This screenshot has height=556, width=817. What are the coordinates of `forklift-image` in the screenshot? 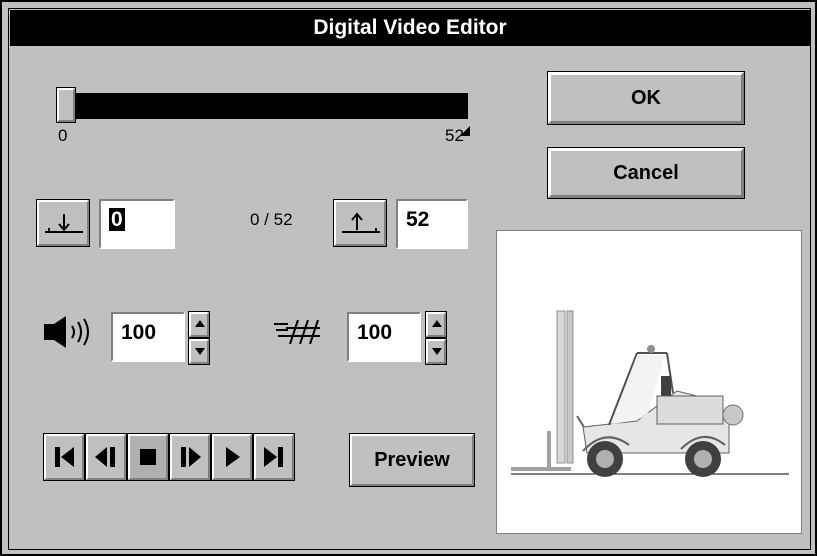 It's located at (650, 393).